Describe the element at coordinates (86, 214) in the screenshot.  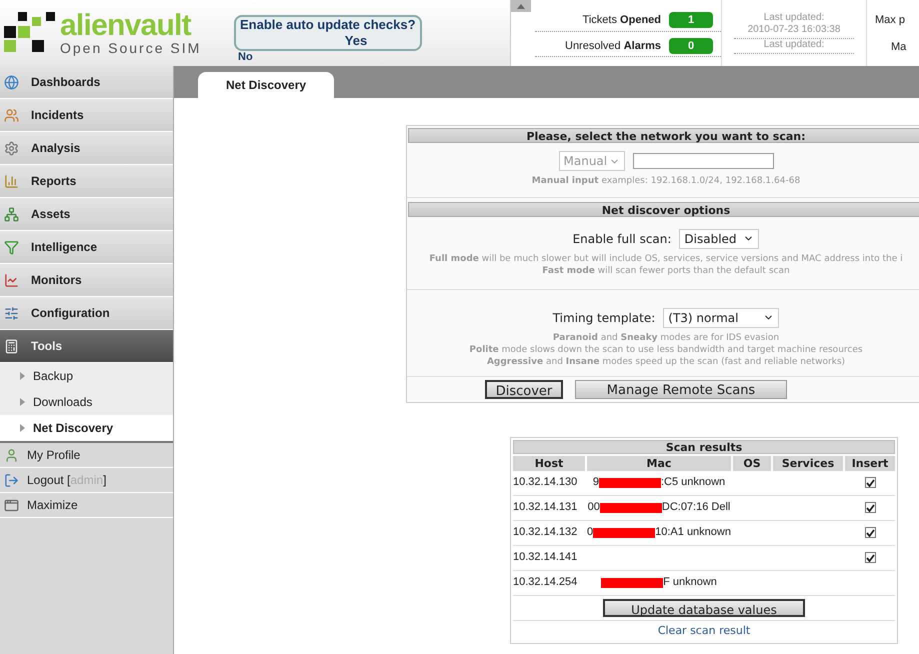
I see `sidebar-item: Assets` at that location.